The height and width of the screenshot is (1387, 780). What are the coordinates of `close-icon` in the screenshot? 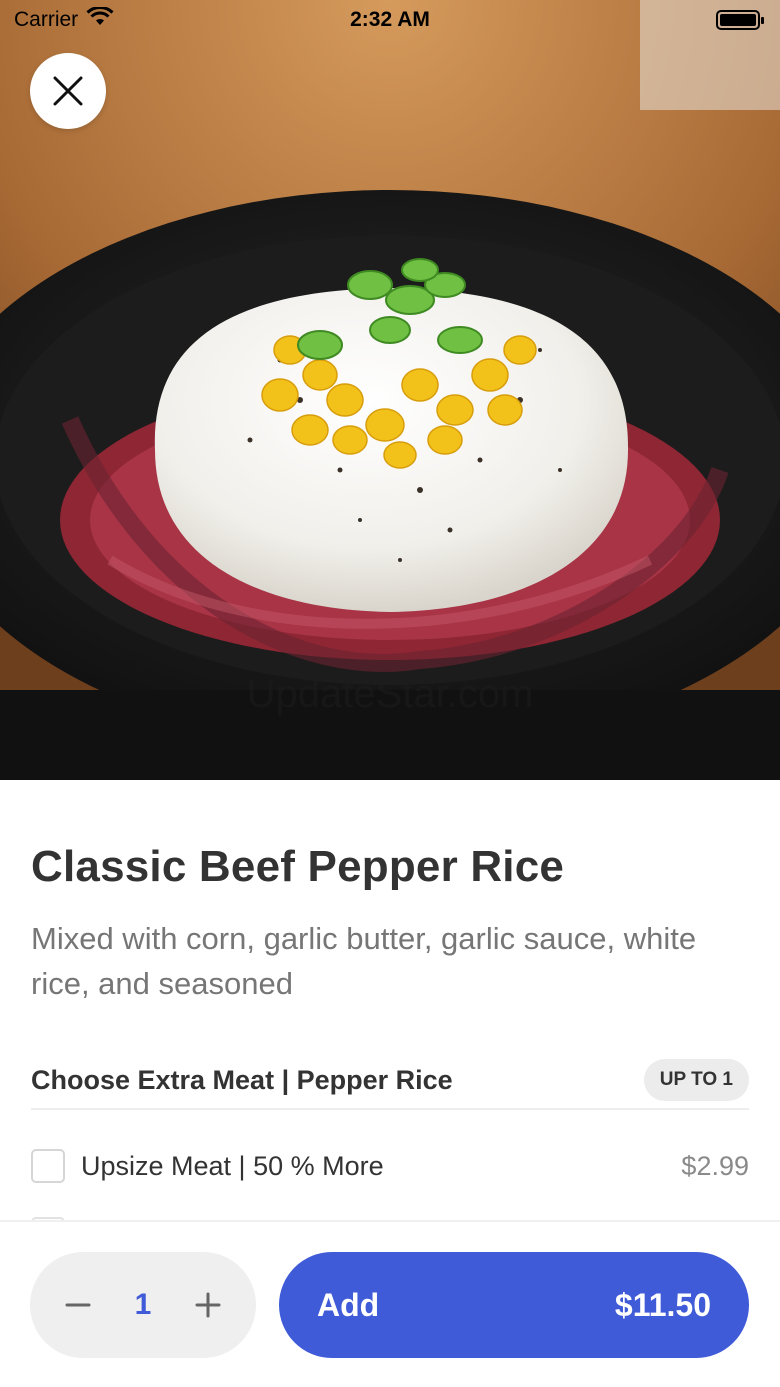 It's located at (68, 91).